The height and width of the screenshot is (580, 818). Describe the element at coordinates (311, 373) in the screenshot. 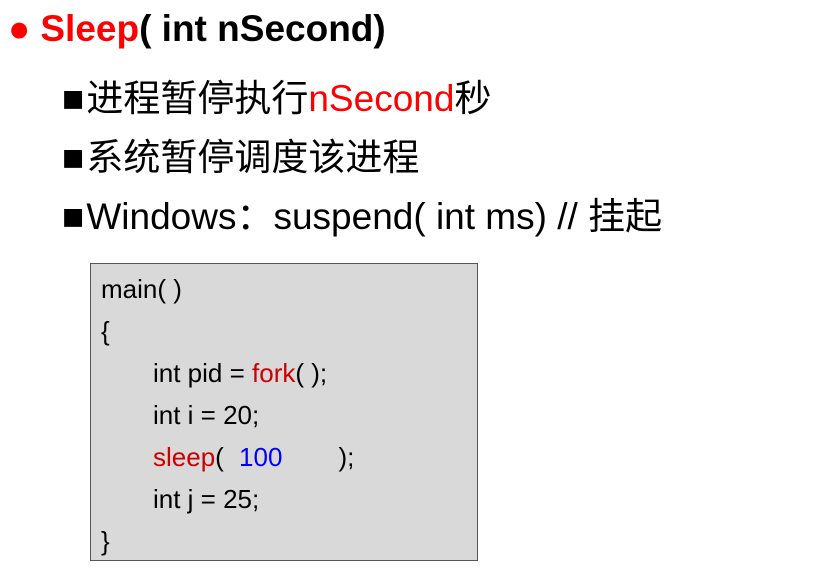

I see `code-fork-post: ( );` at that location.